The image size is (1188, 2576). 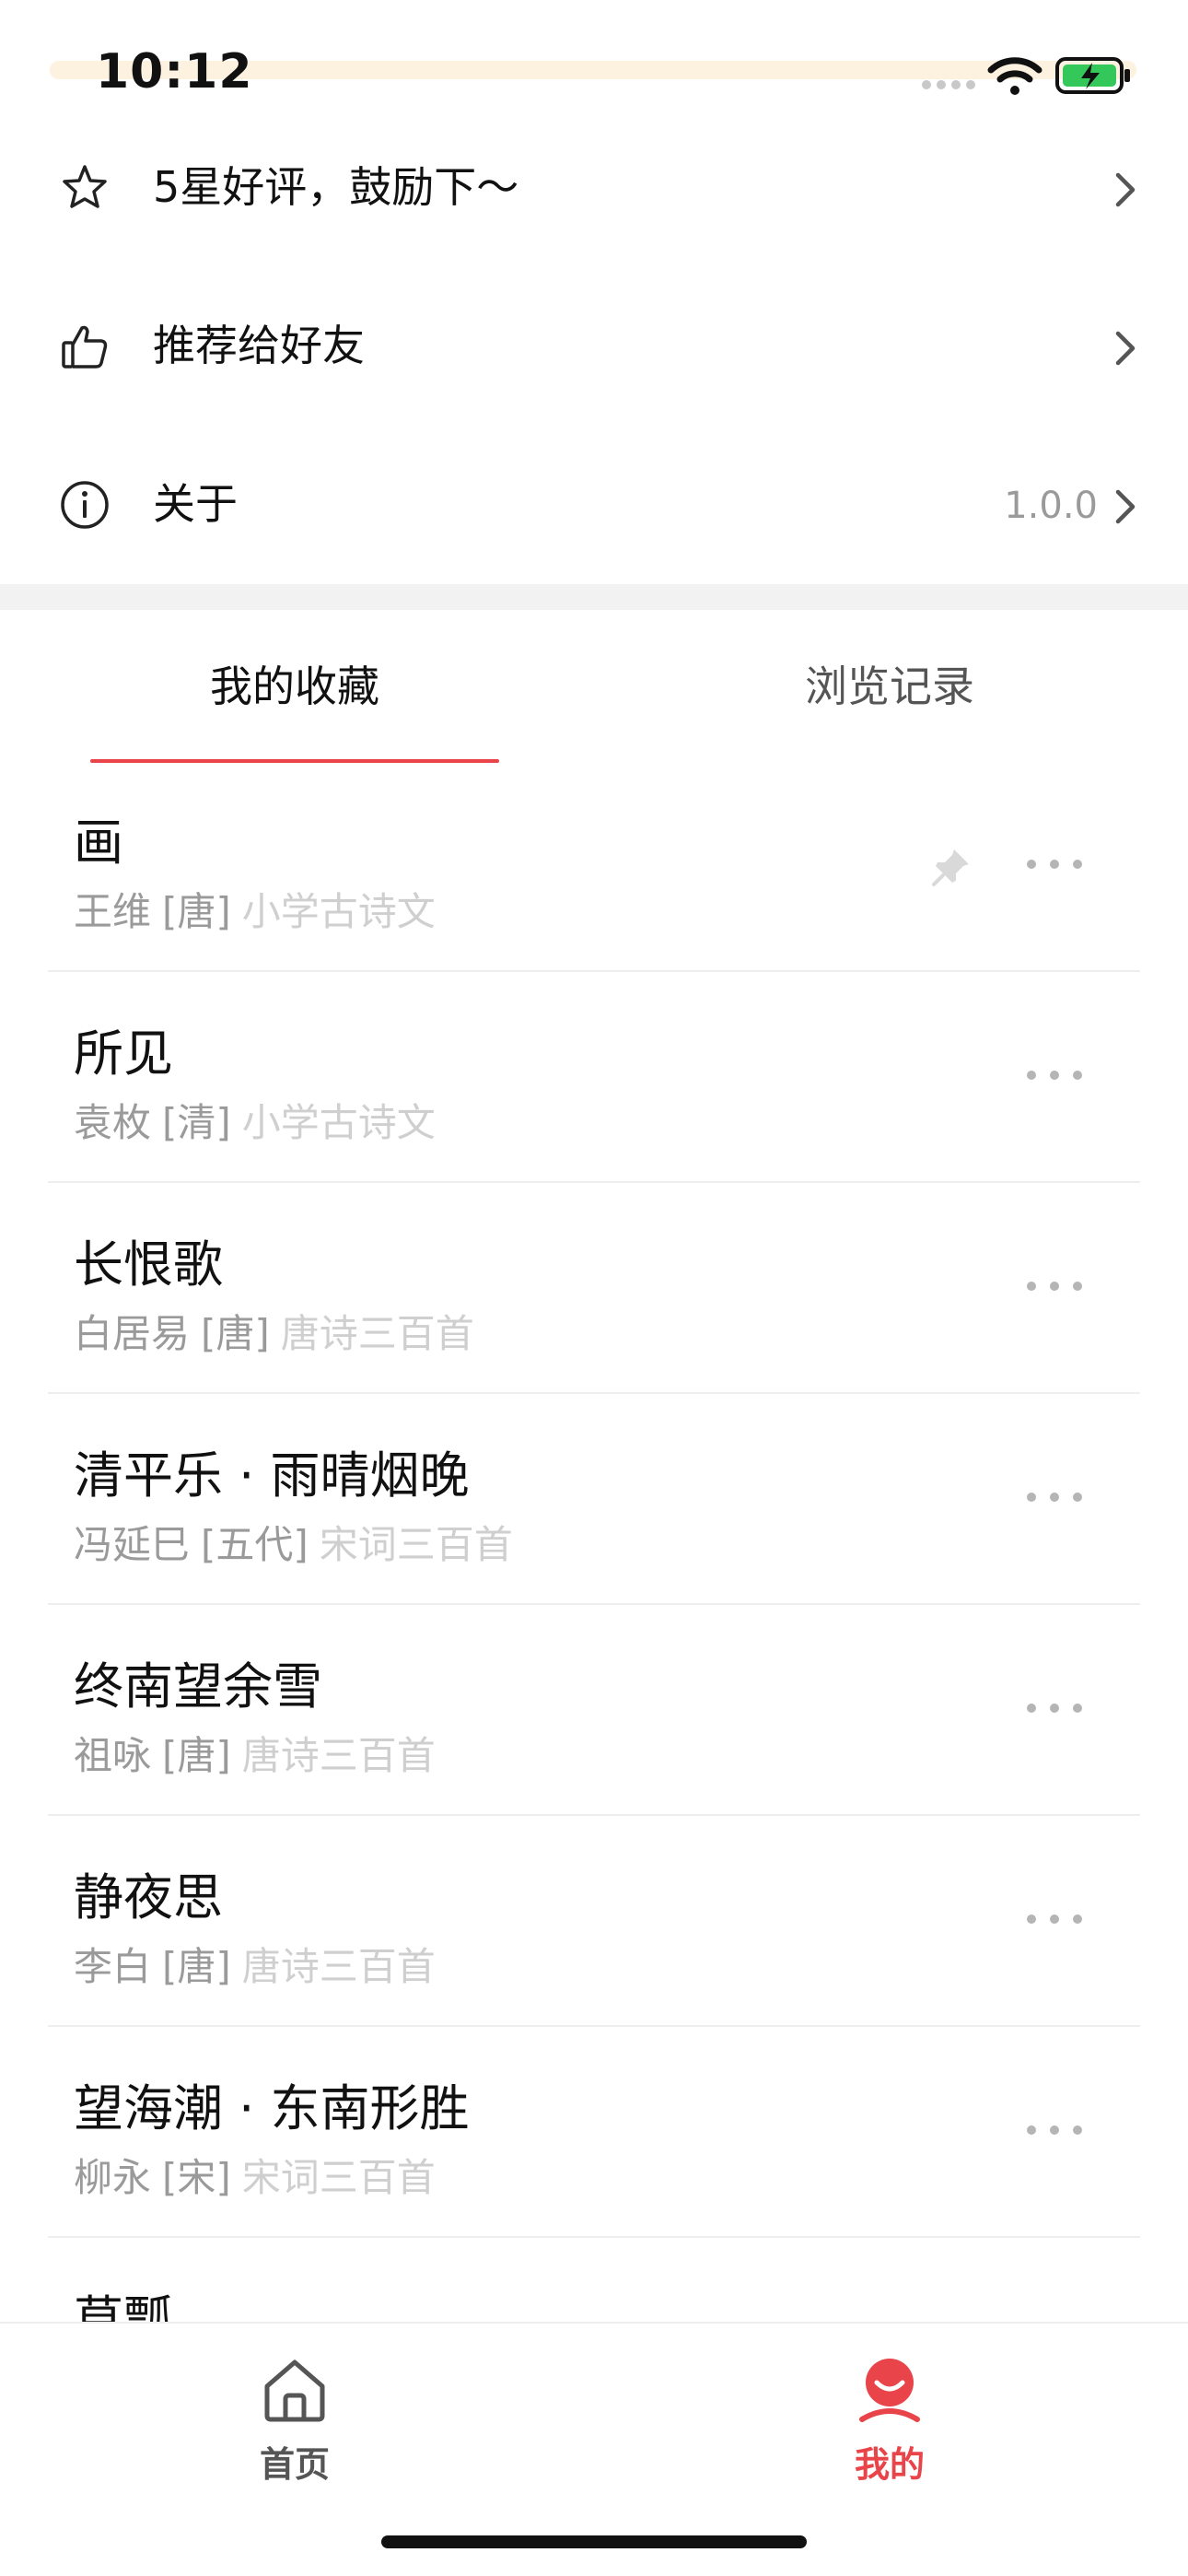 I want to click on poem-title: 草瓢, so click(x=124, y=2307).